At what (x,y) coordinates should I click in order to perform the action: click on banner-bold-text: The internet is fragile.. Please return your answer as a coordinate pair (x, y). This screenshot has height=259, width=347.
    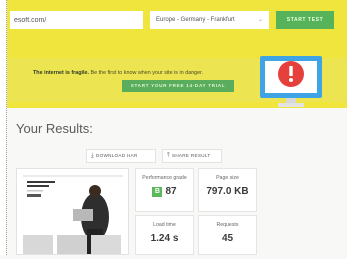
    Looking at the image, I should click on (61, 73).